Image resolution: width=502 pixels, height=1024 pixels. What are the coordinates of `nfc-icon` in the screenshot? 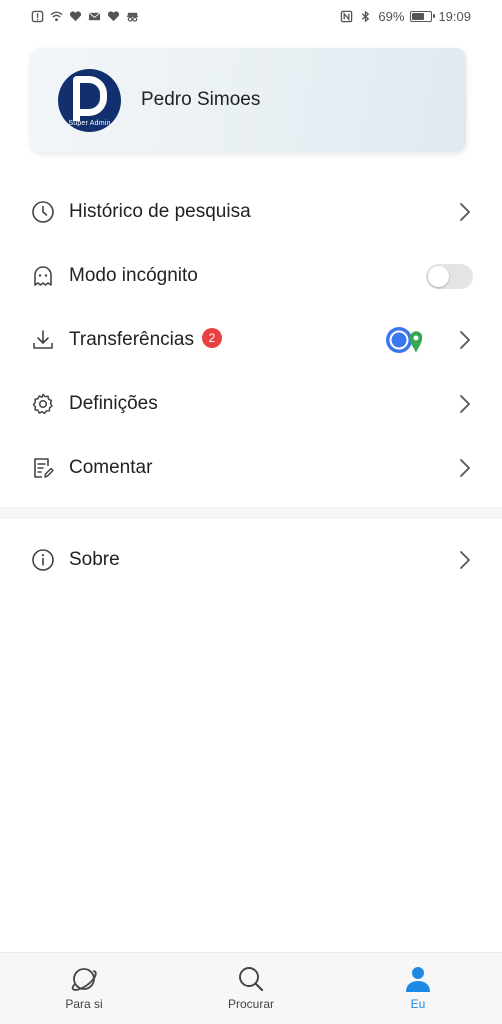 It's located at (346, 16).